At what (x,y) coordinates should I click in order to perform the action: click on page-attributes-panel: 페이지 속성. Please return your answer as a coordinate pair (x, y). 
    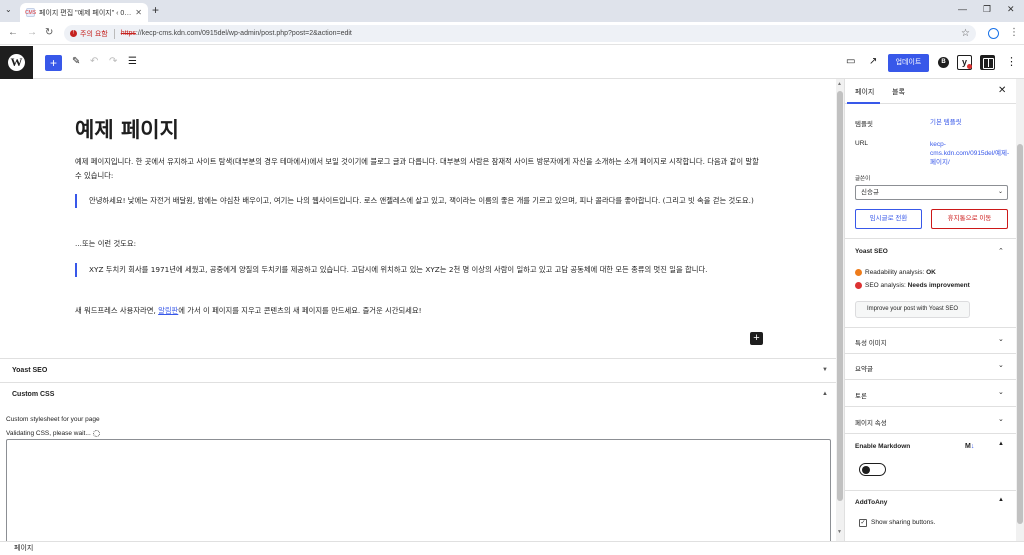
    Looking at the image, I should click on (871, 422).